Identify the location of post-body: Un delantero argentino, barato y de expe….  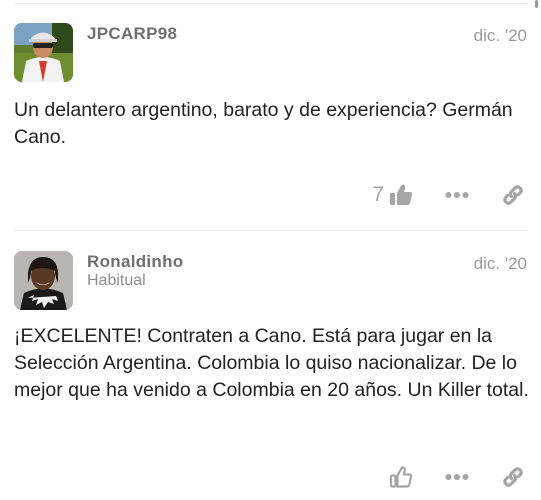
(263, 123).